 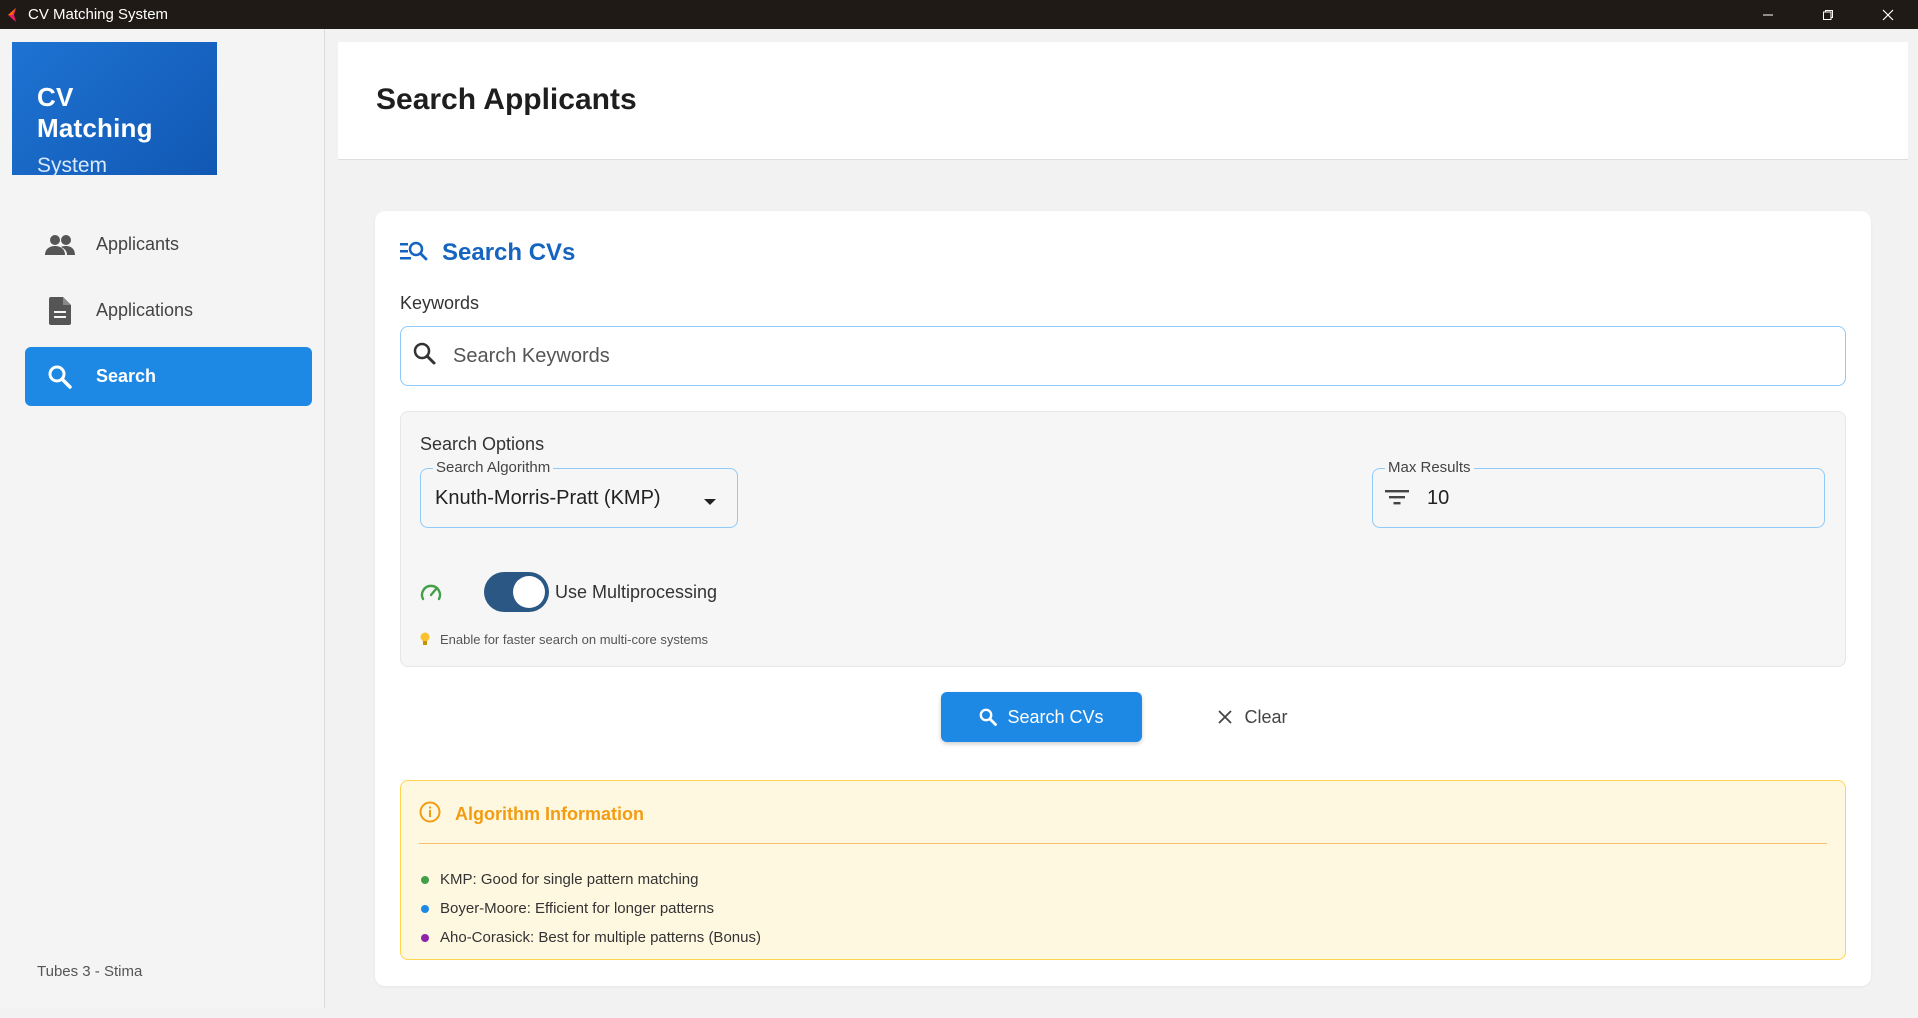 What do you see at coordinates (98, 14) in the screenshot?
I see `window-title: CV Matching System` at bounding box center [98, 14].